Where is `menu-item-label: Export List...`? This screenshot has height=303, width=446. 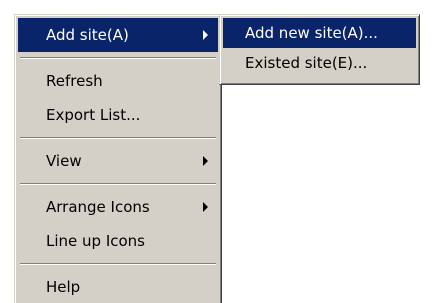
menu-item-label: Export List... is located at coordinates (93, 115).